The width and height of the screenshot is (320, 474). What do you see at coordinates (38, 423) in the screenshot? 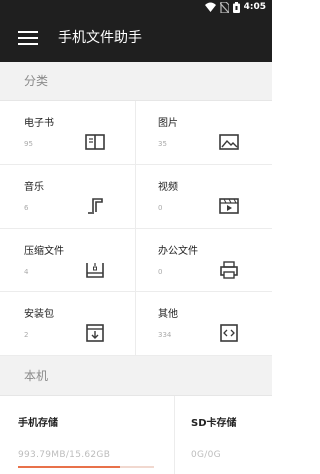
I see `storage-title: 手机存储` at bounding box center [38, 423].